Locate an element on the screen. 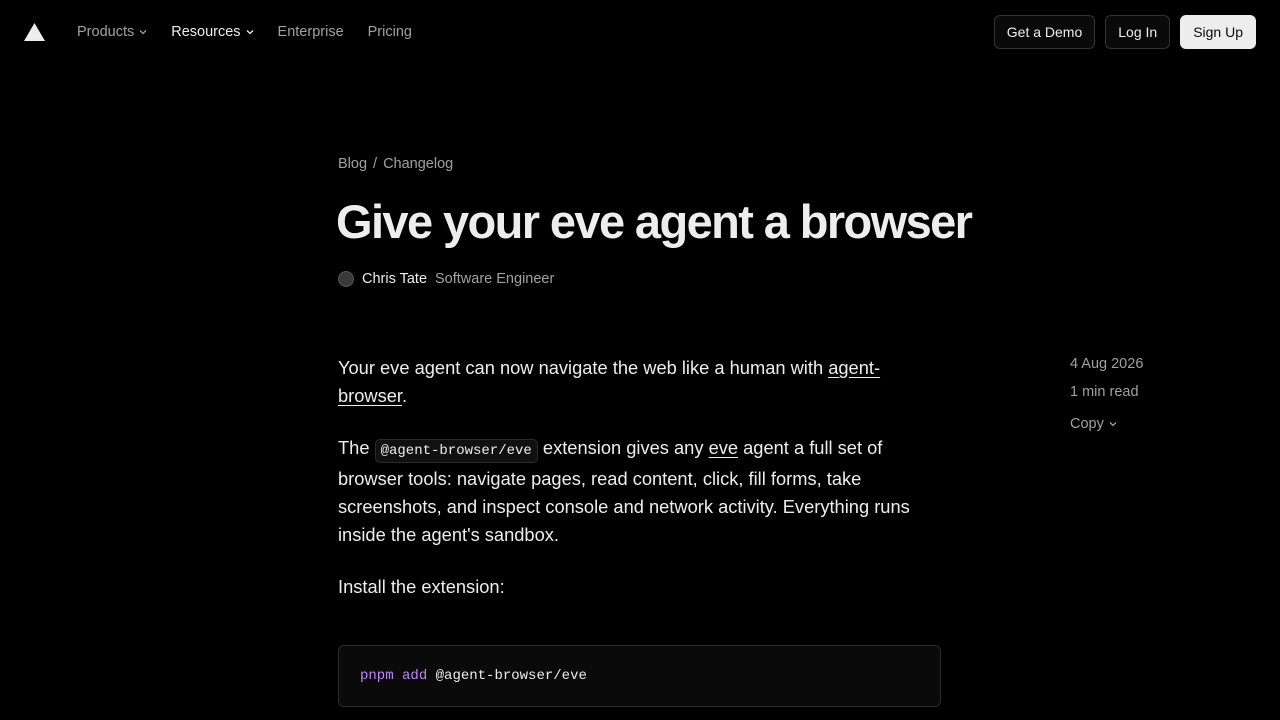  triangle-logo-icon is located at coordinates (34, 32).